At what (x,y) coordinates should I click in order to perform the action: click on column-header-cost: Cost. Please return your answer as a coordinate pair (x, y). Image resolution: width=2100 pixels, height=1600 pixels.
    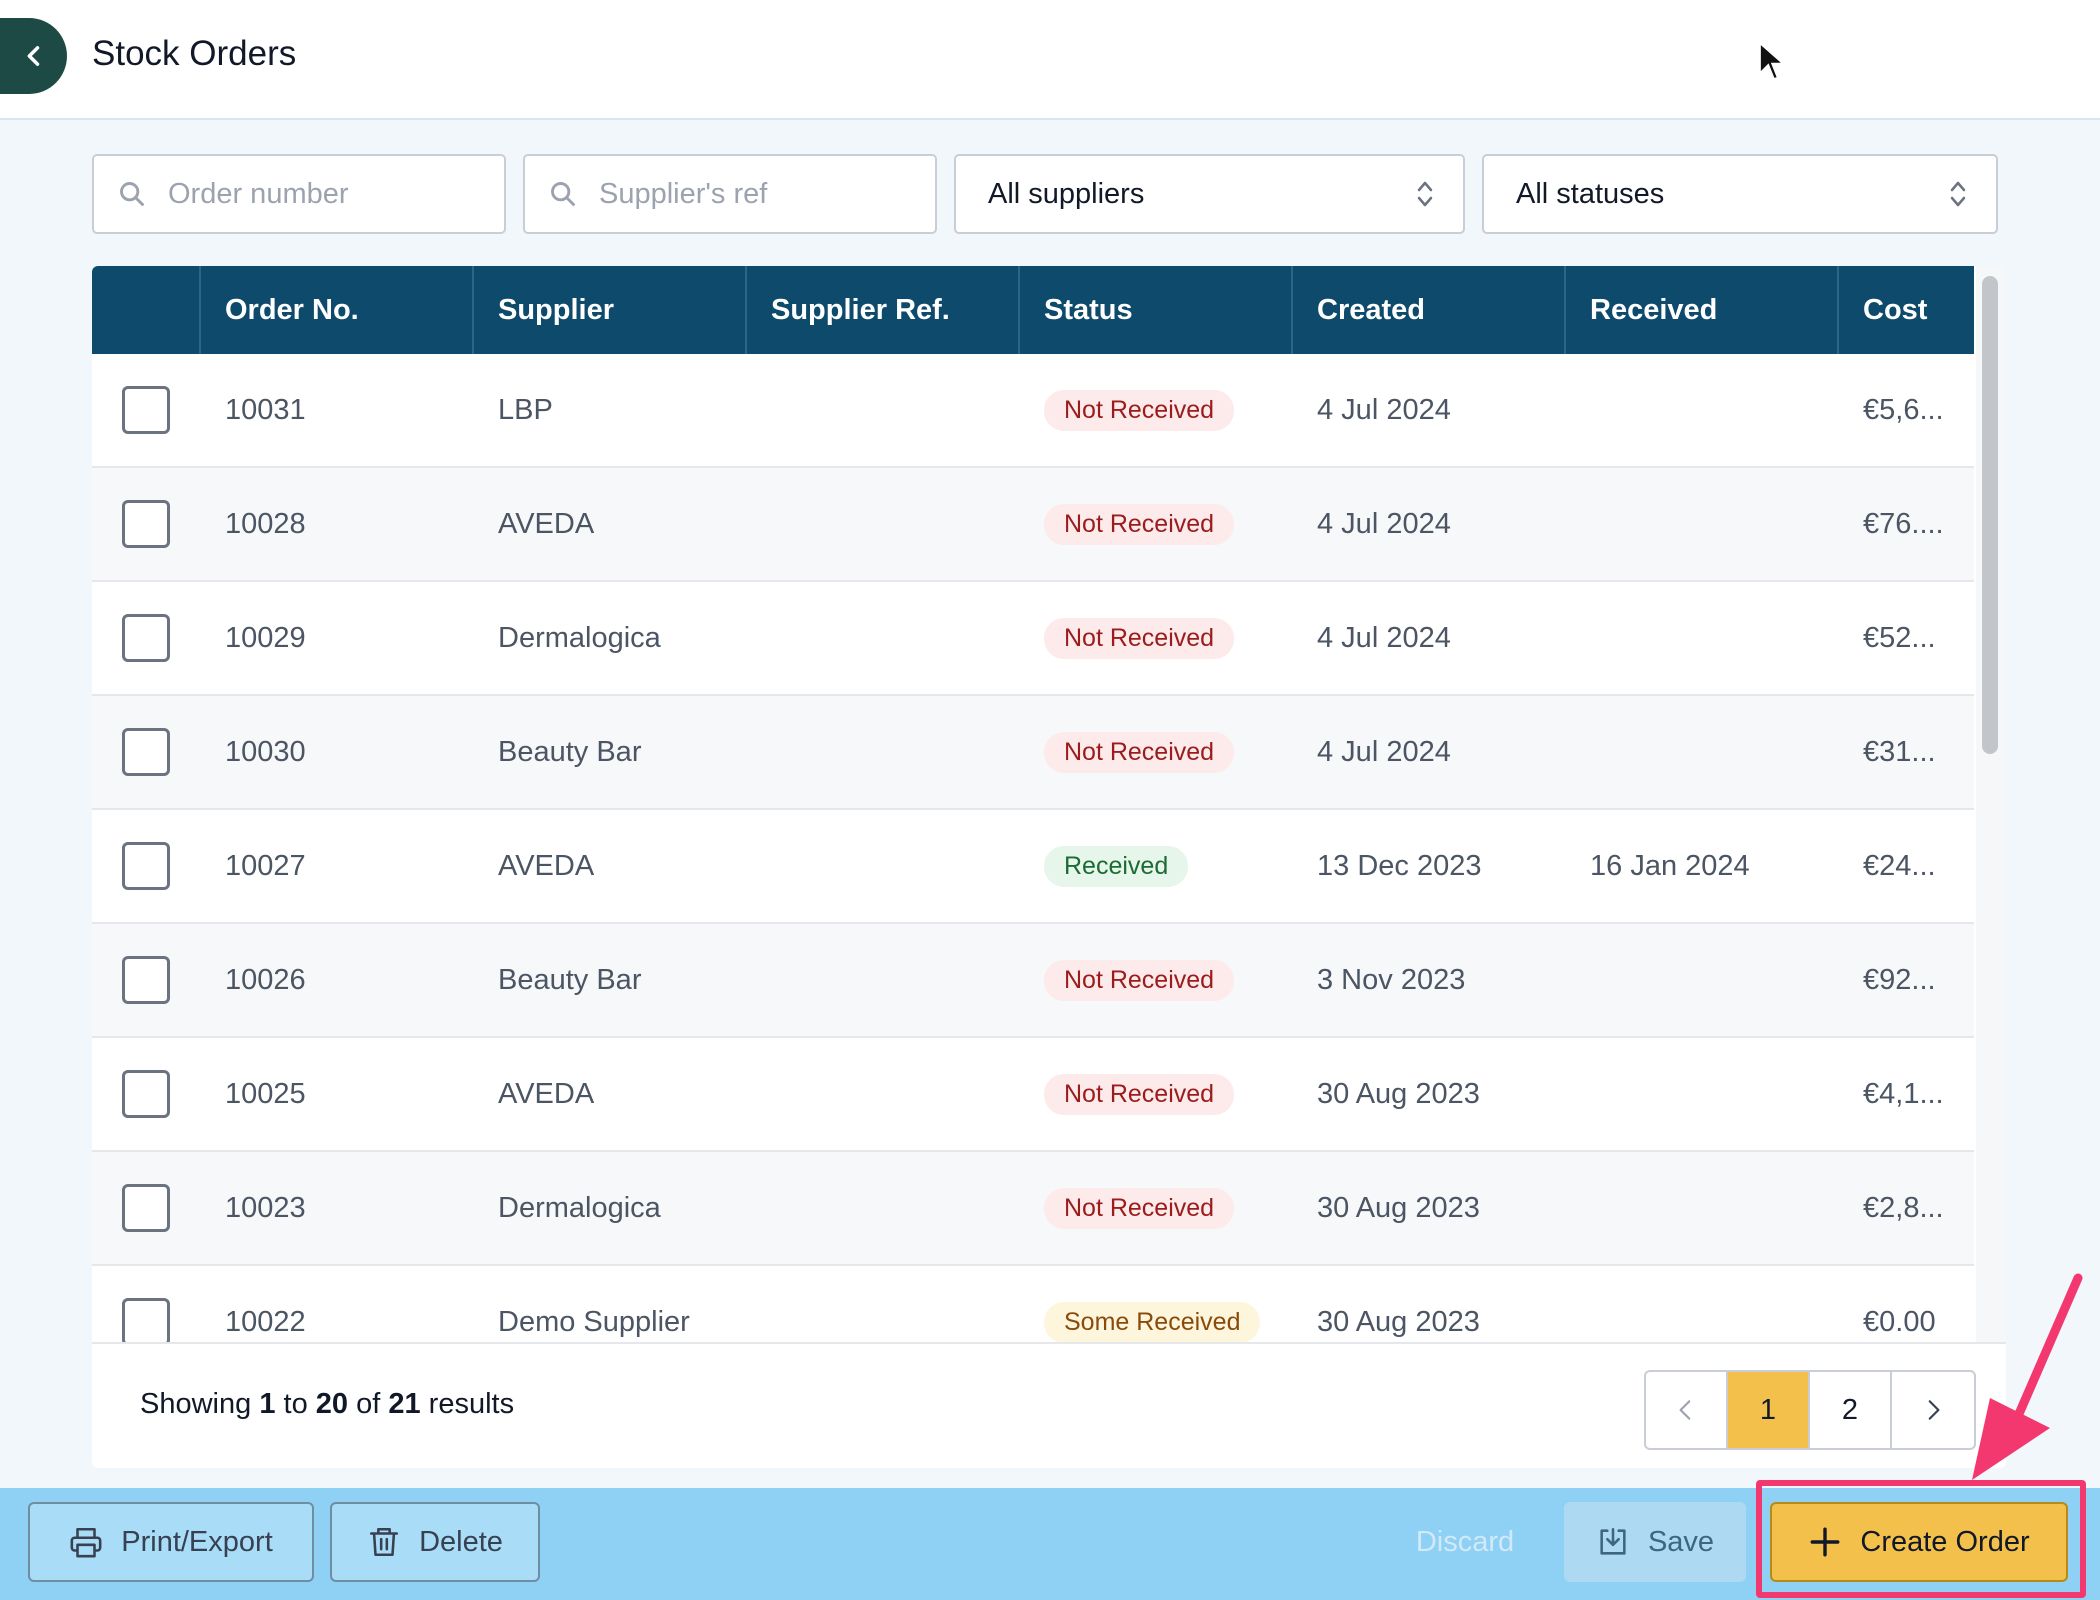
    Looking at the image, I should click on (1906, 310).